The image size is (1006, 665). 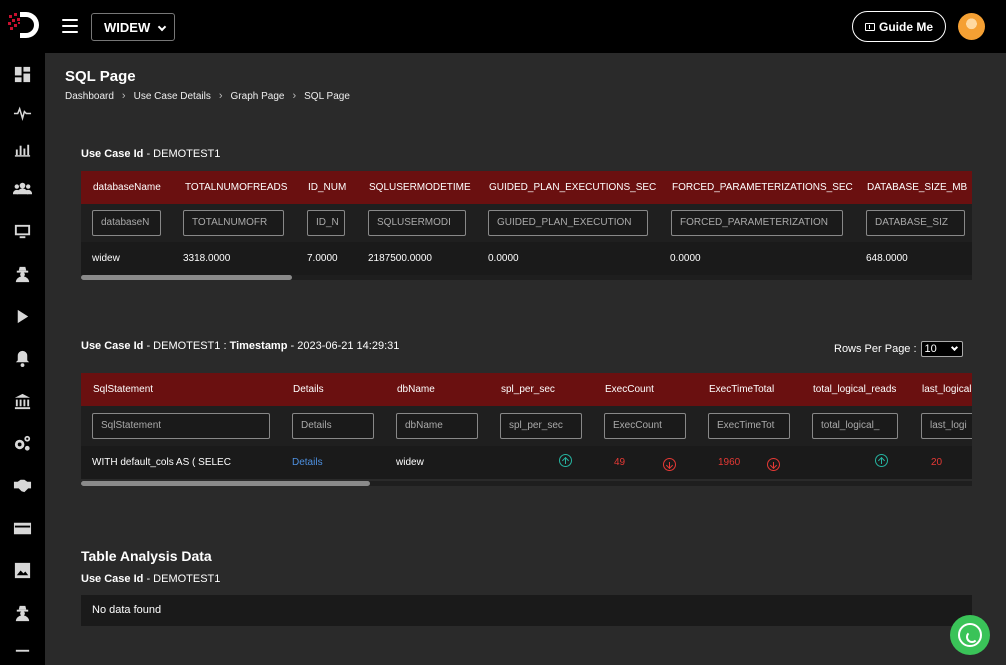 I want to click on col-id-num: ID_NUM, so click(x=327, y=187).